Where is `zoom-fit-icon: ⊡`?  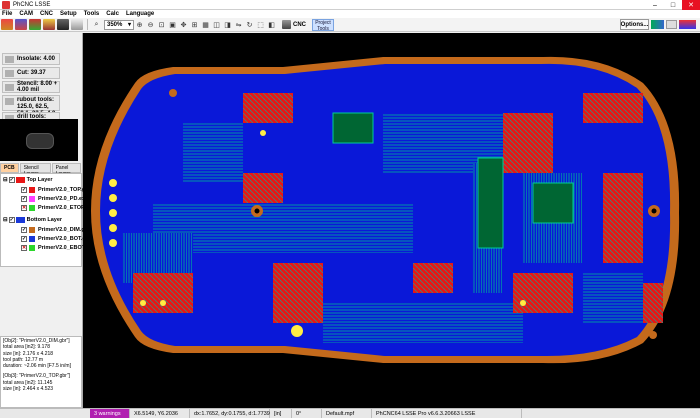
zoom-fit-icon: ⊡ is located at coordinates (161, 24).